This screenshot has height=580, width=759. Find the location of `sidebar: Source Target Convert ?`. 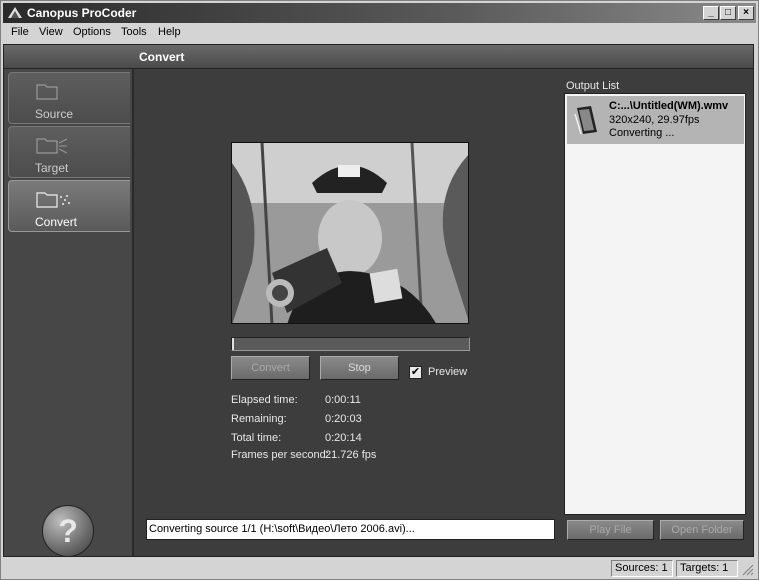

sidebar: Source Target Convert ? is located at coordinates (69, 313).